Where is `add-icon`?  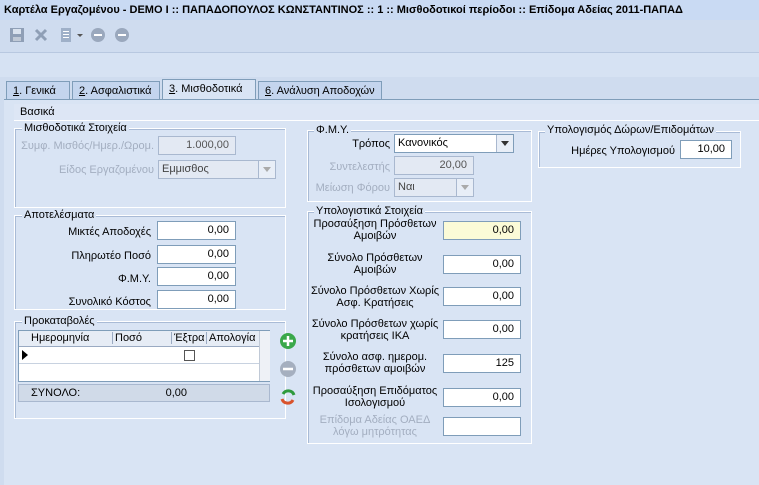
add-icon is located at coordinates (288, 341).